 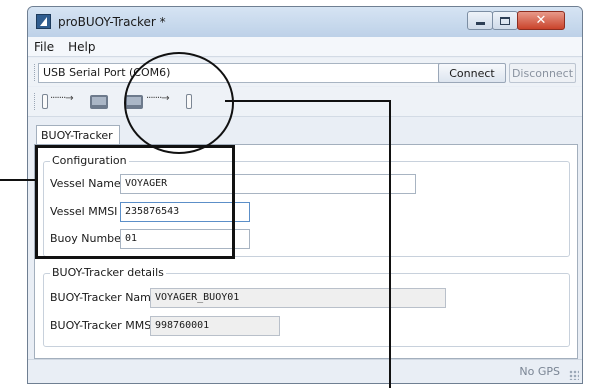 I want to click on details-title: BUOY-Tracker details, so click(x=108, y=272).